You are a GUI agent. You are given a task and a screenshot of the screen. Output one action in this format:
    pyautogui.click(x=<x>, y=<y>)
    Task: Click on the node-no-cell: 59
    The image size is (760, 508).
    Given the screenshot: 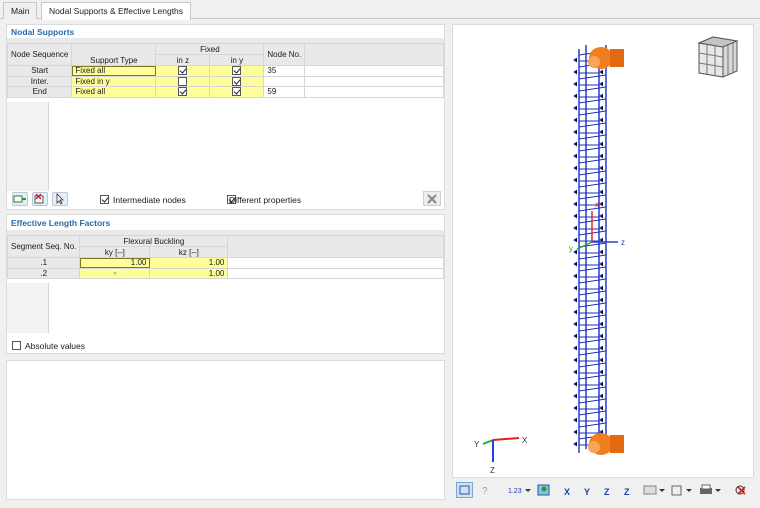 What is the action you would take?
    pyautogui.click(x=284, y=92)
    